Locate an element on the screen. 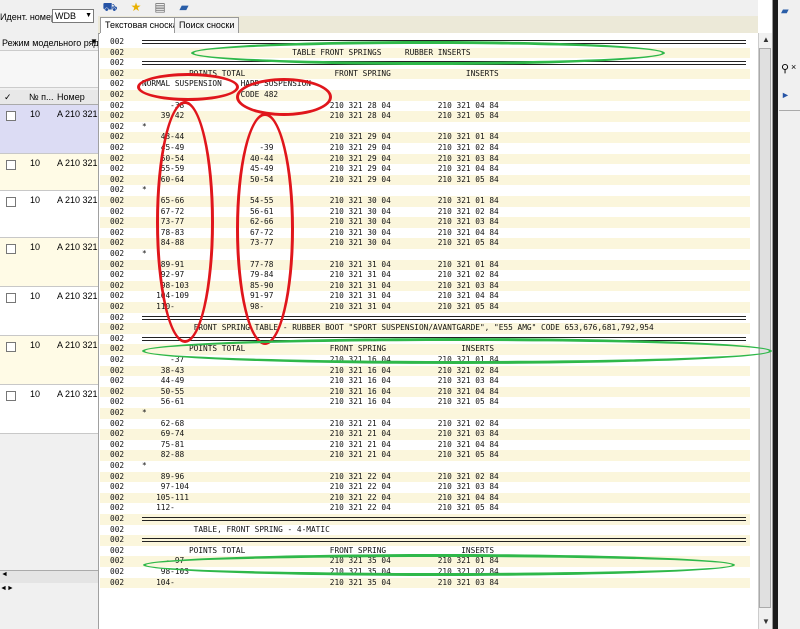  line-text: 50-54 40-44 210 321 29 04 210 321 03 84 is located at coordinates (320, 158).